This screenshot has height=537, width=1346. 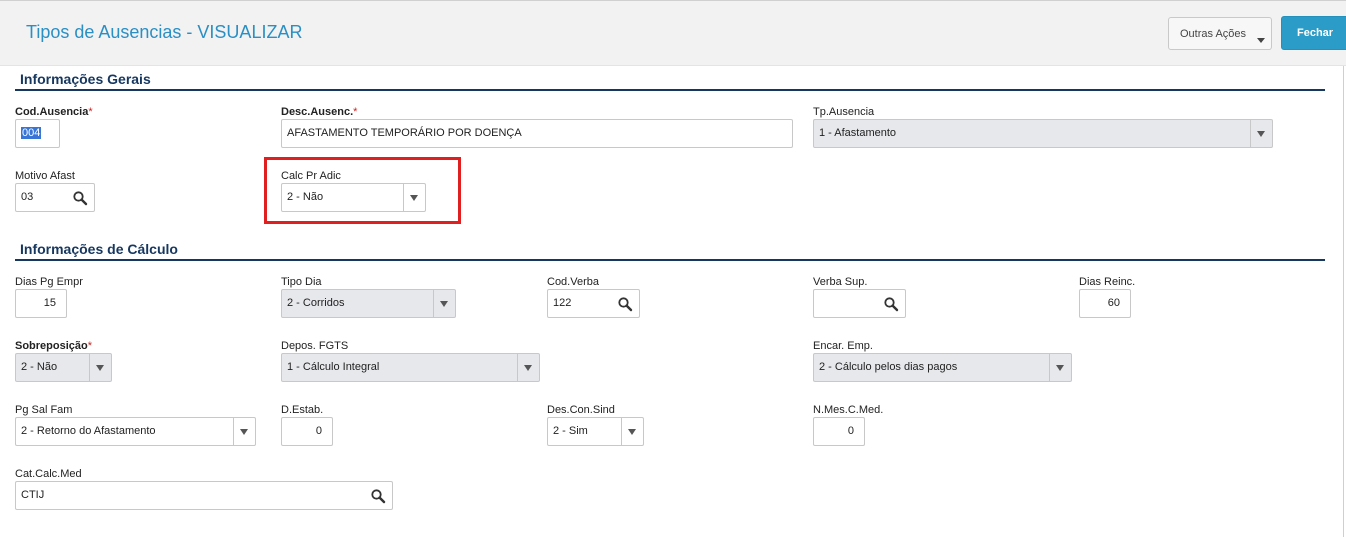 I want to click on encar-emp-value: 2 - Cálculo pelos dias pagos, so click(x=888, y=367).